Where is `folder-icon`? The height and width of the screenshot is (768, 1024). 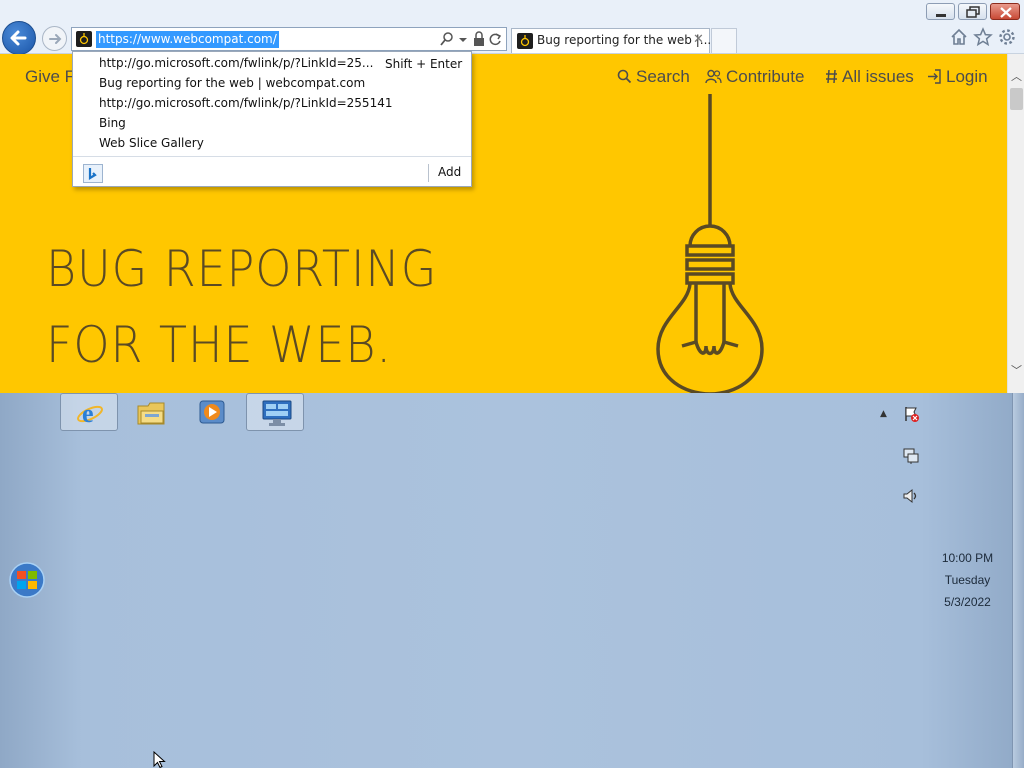 folder-icon is located at coordinates (151, 413).